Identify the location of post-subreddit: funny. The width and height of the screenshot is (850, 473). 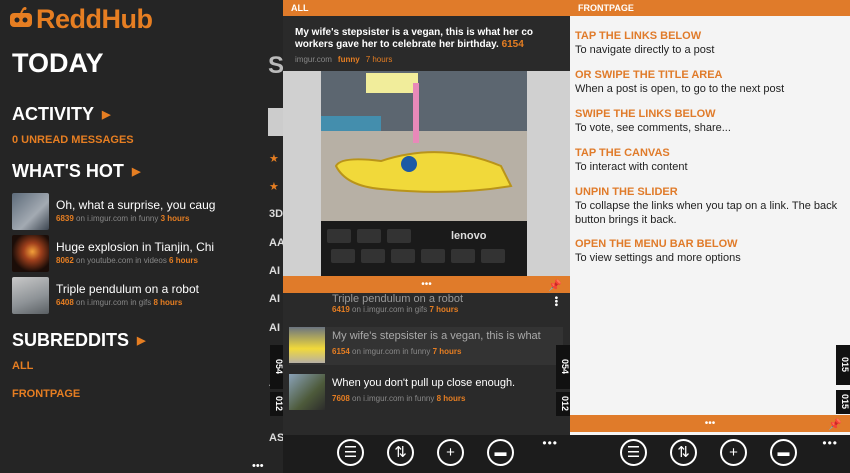
(348, 59).